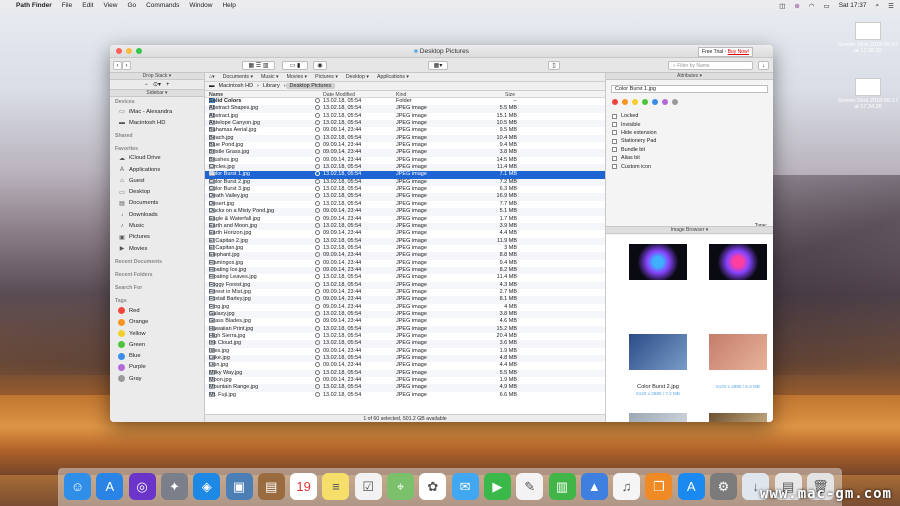 The height and width of the screenshot is (506, 900). Describe the element at coordinates (868, 94) in the screenshot. I see `desktop-screenshot-2: Screen Shot 2018-05-17 at 17.34.28` at that location.